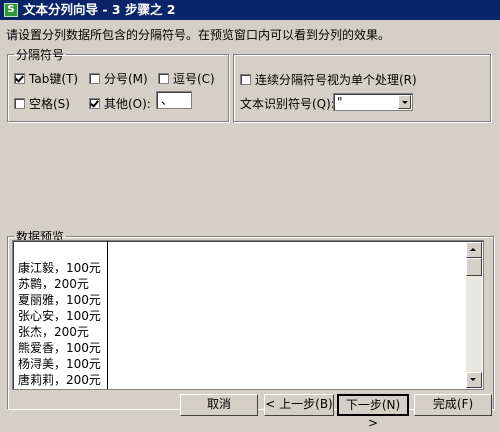 The height and width of the screenshot is (432, 500). I want to click on space-label: 空格(S), so click(49, 104).